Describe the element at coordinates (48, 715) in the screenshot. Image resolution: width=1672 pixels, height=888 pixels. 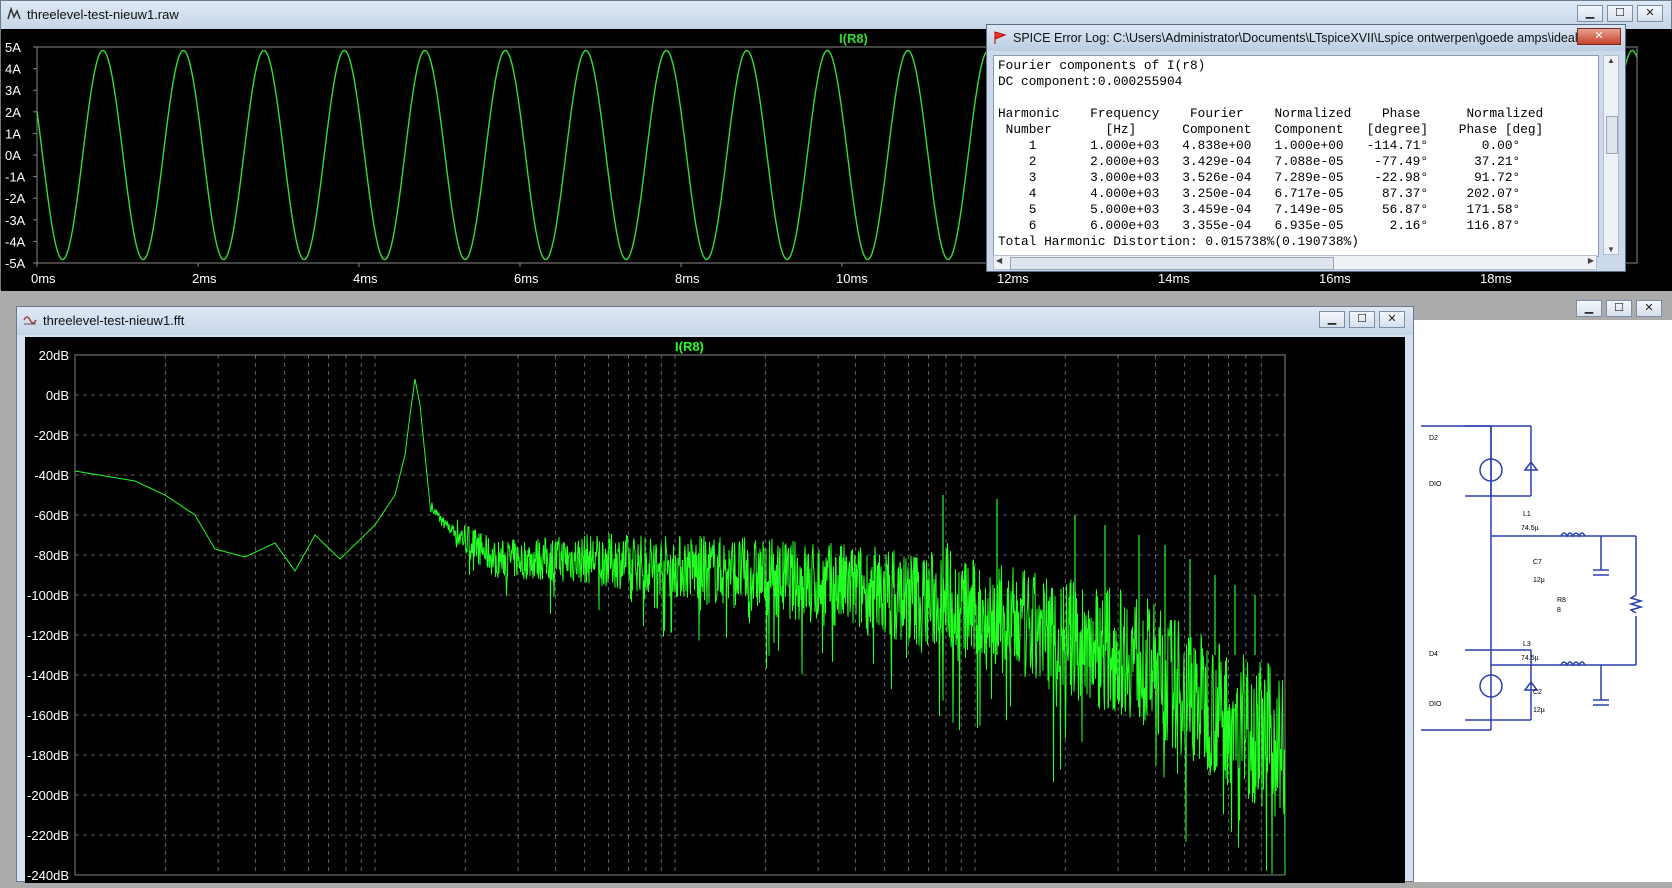
I see `fft-y-tick-label: -160dB` at that location.